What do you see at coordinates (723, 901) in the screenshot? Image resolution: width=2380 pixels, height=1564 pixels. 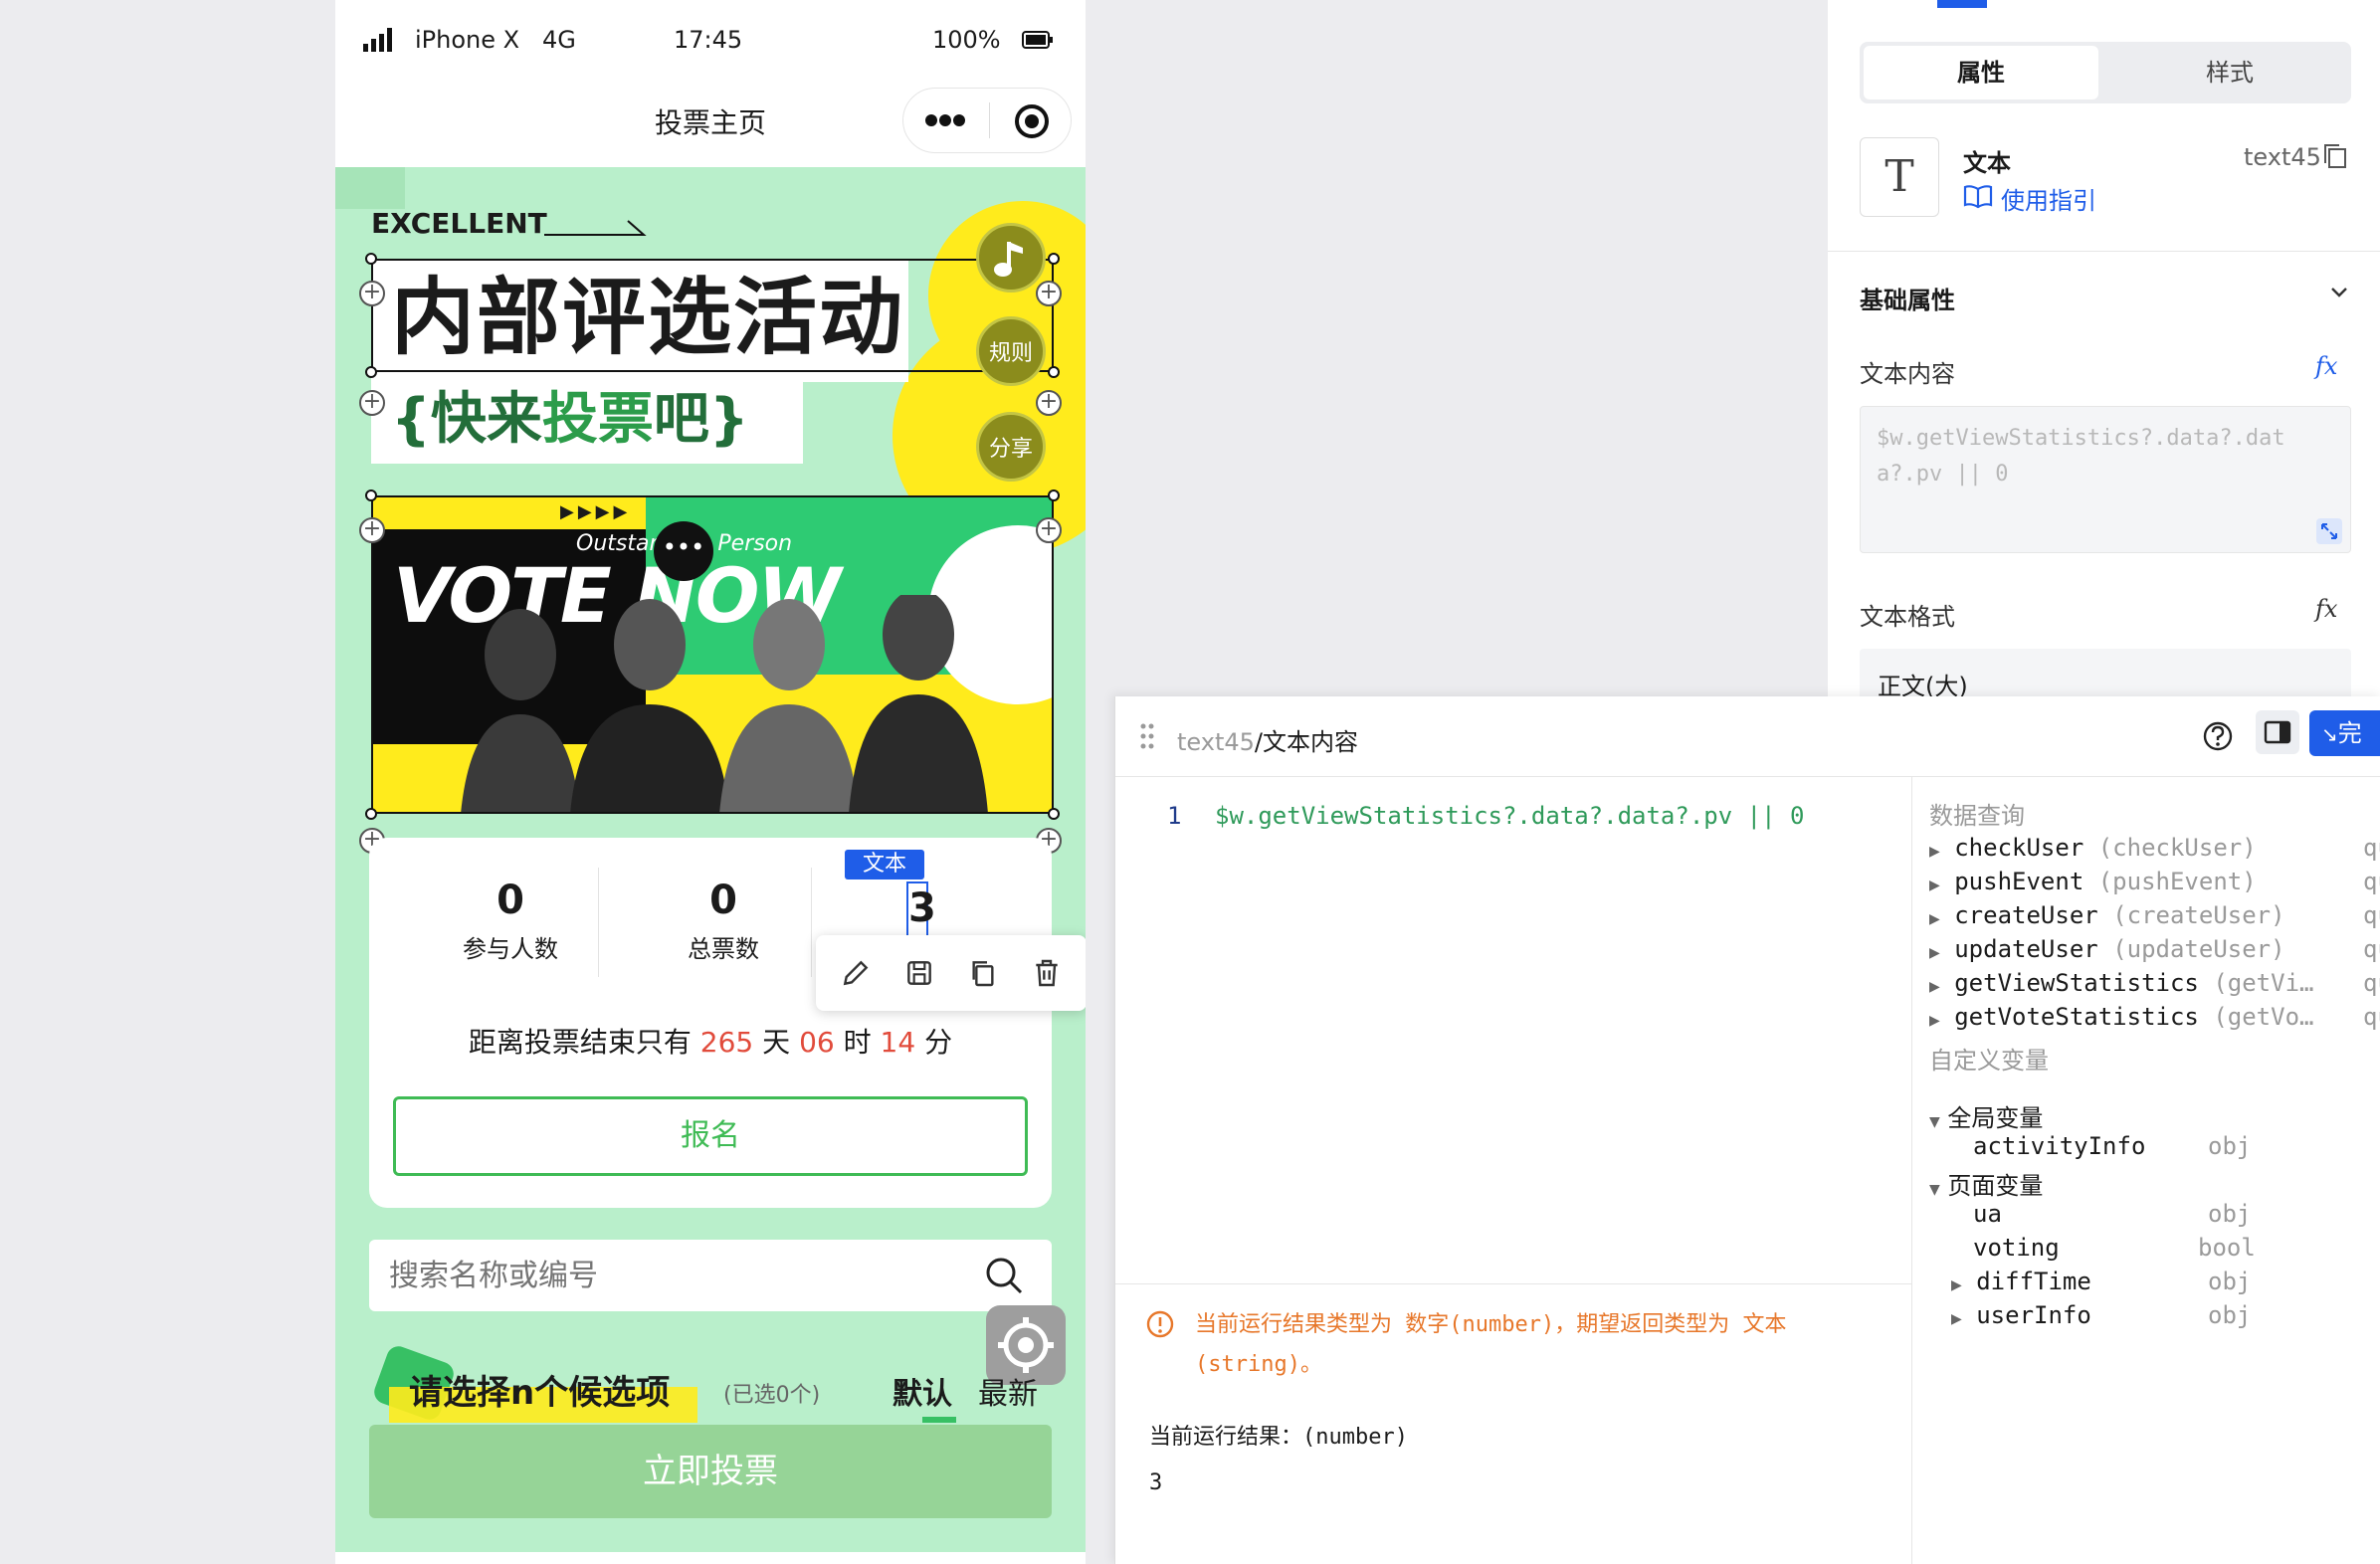 I see `total-votes-value: 0` at bounding box center [723, 901].